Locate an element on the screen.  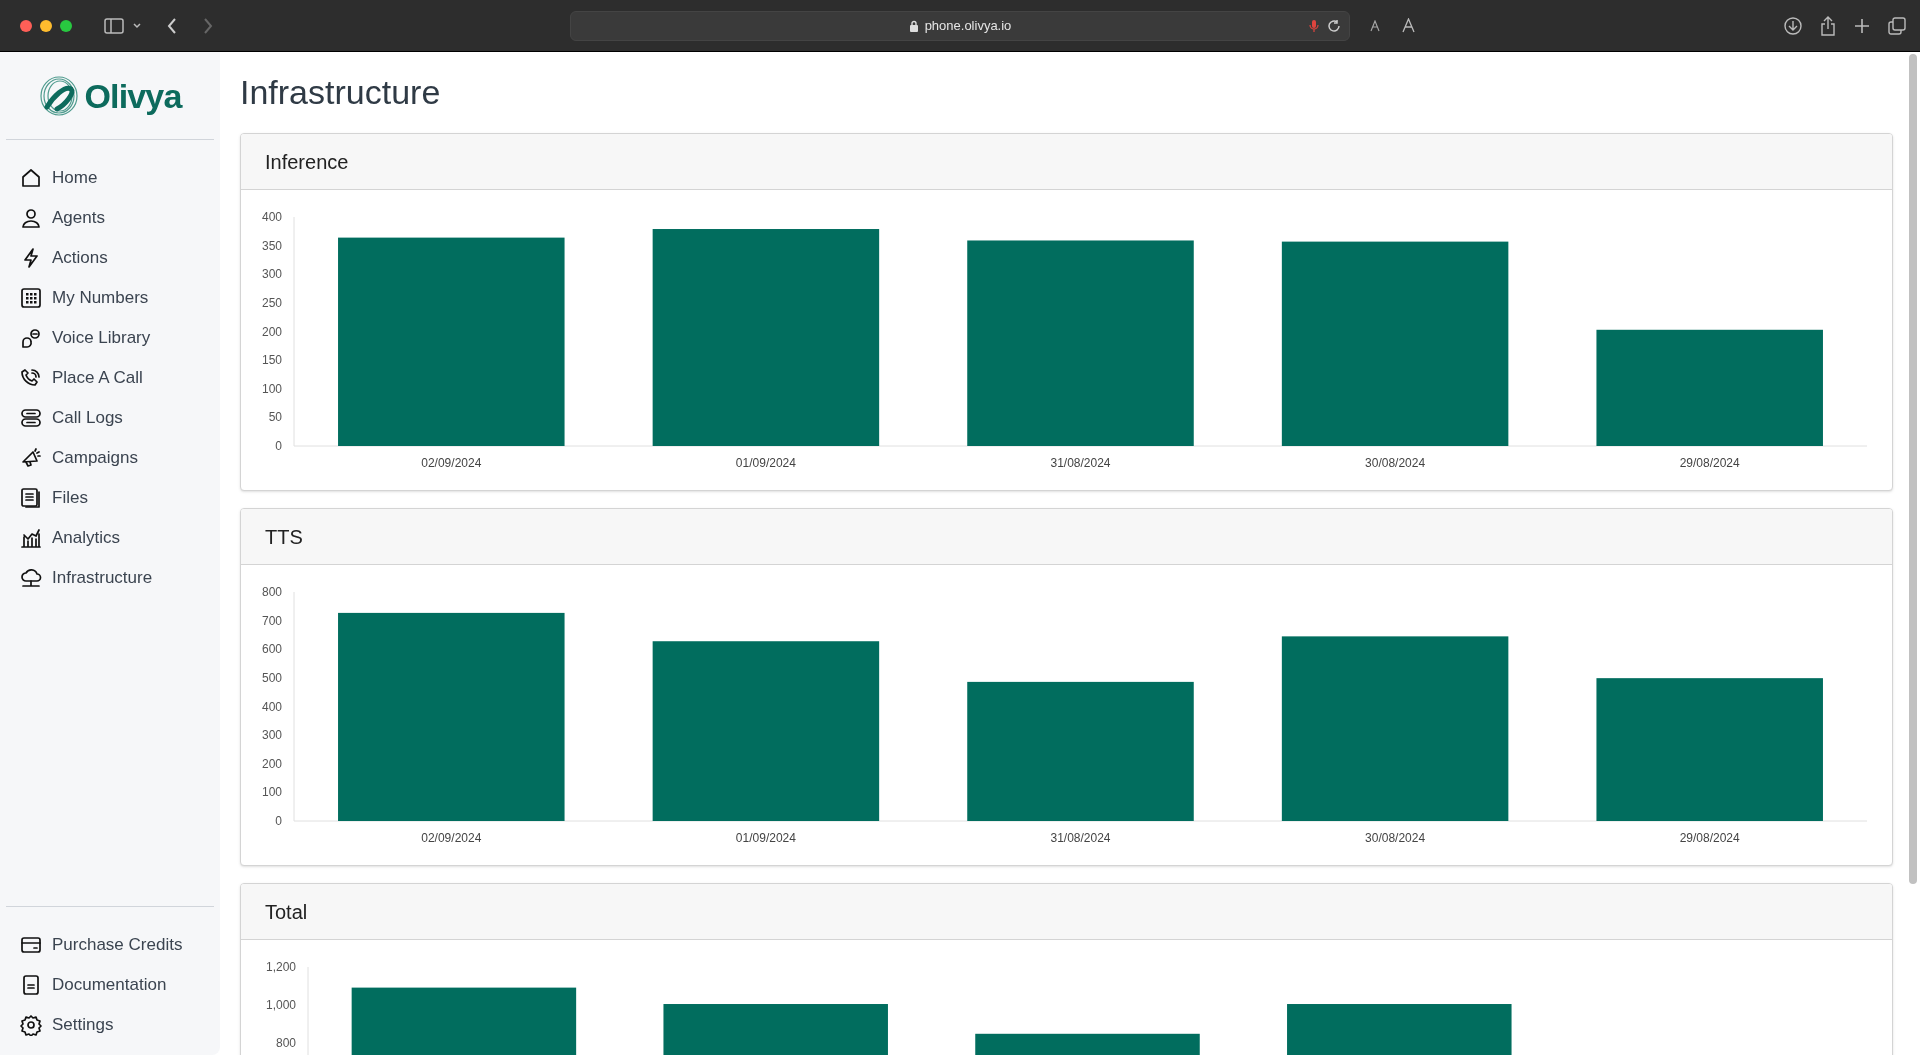
sidebar-item: Files is located at coordinates (110, 498).